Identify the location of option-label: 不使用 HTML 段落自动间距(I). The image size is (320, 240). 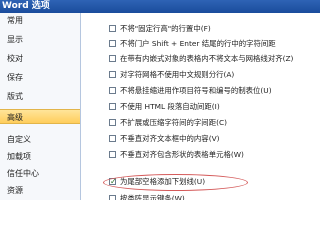
(170, 106).